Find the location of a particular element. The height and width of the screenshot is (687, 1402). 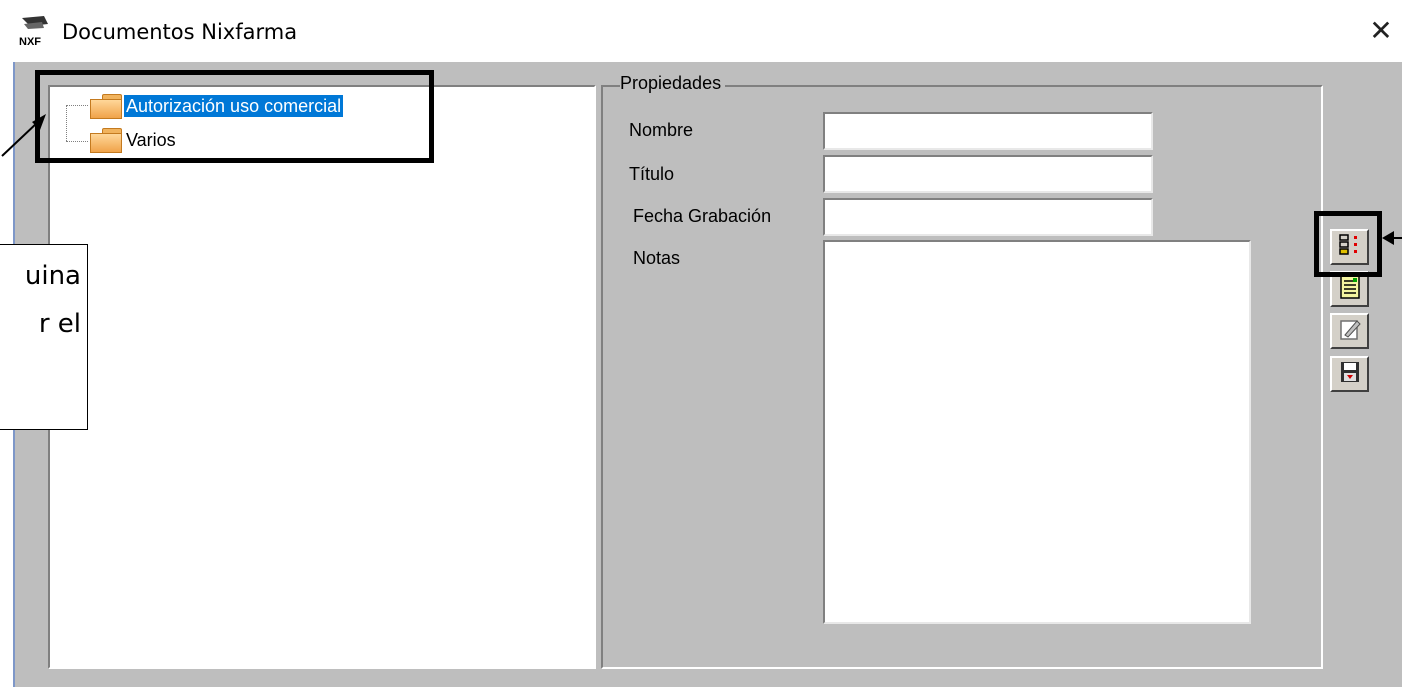

close-button: ✕ is located at coordinates (1381, 31).